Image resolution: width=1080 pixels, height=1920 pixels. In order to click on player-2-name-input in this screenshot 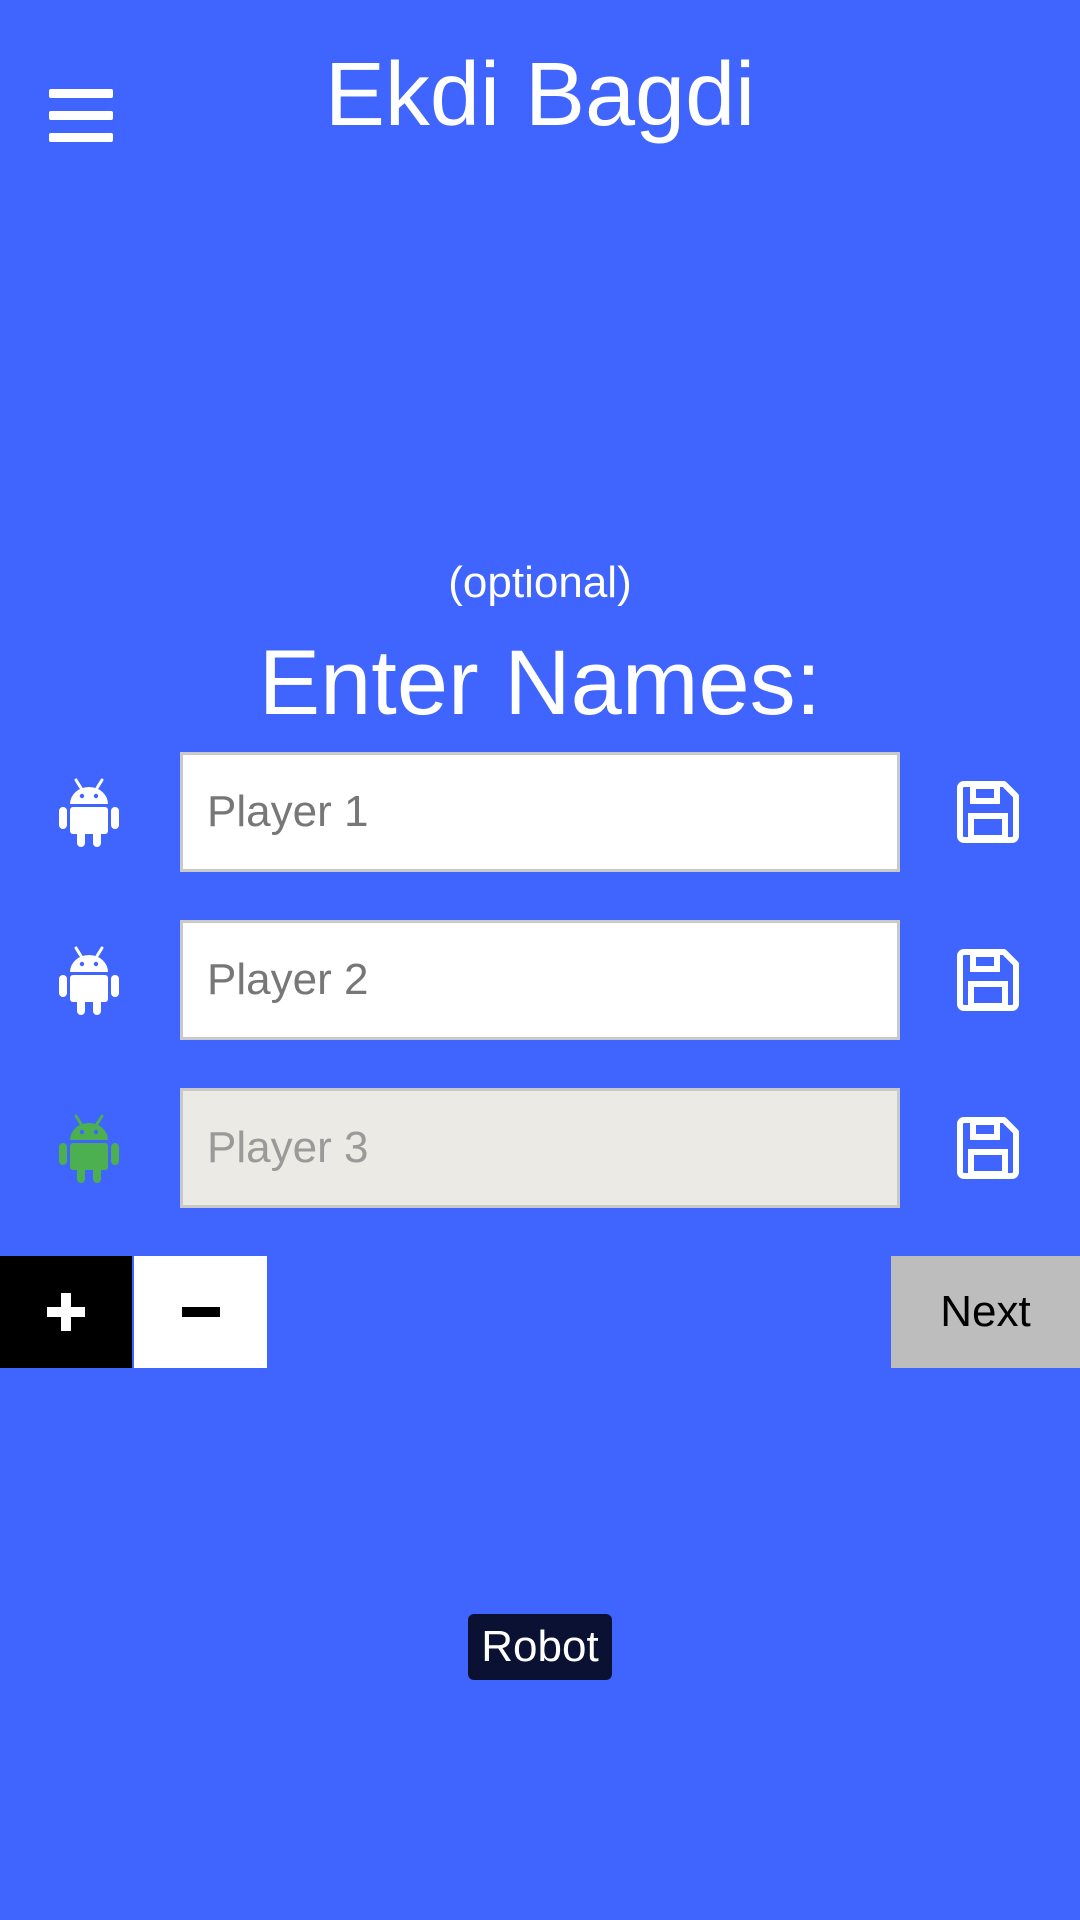, I will do `click(540, 980)`.